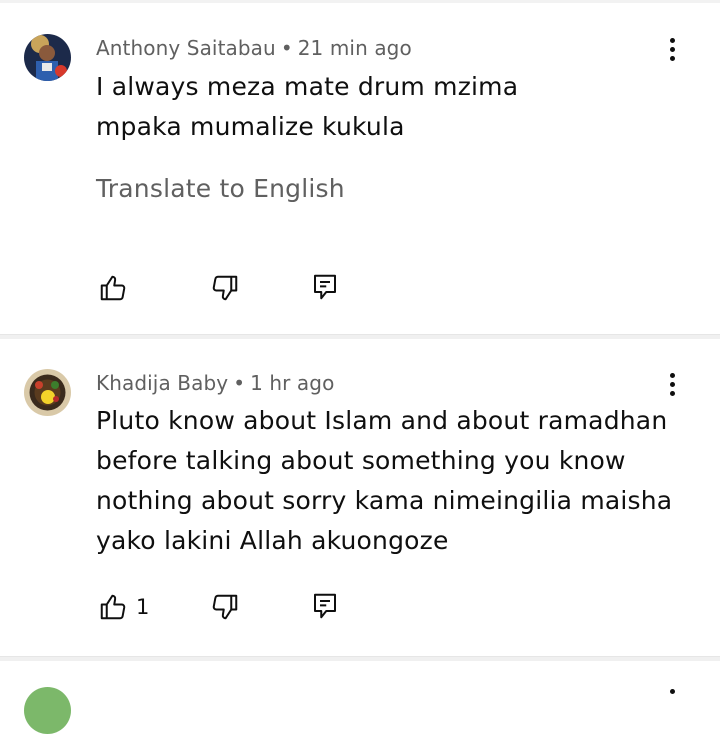 This screenshot has width=720, height=734. I want to click on author-name: Anthony Saitabau, so click(186, 48).